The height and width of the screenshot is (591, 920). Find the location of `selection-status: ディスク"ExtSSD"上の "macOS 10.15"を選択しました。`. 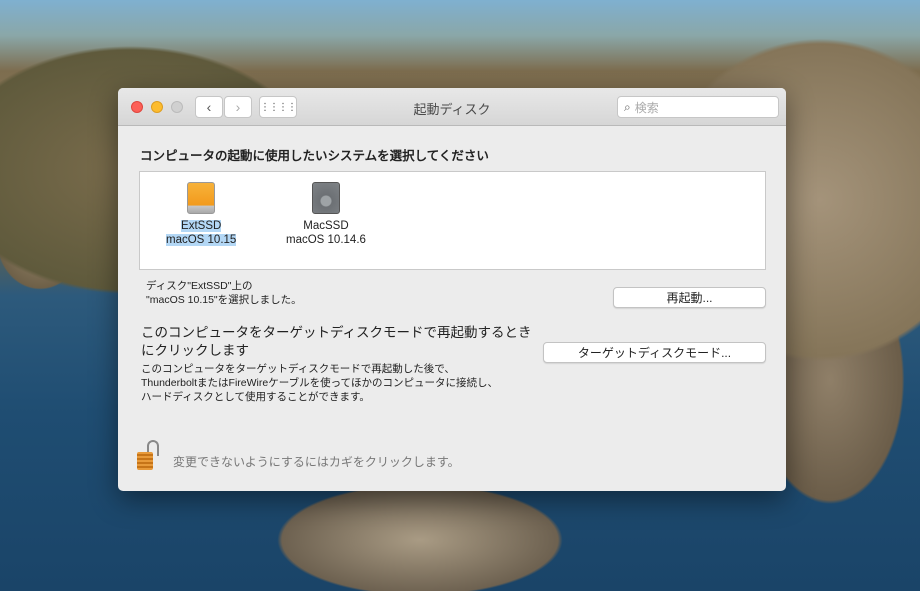

selection-status: ディスク"ExtSSD"上の "macOS 10.15"を選択しました。 is located at coordinates (224, 293).